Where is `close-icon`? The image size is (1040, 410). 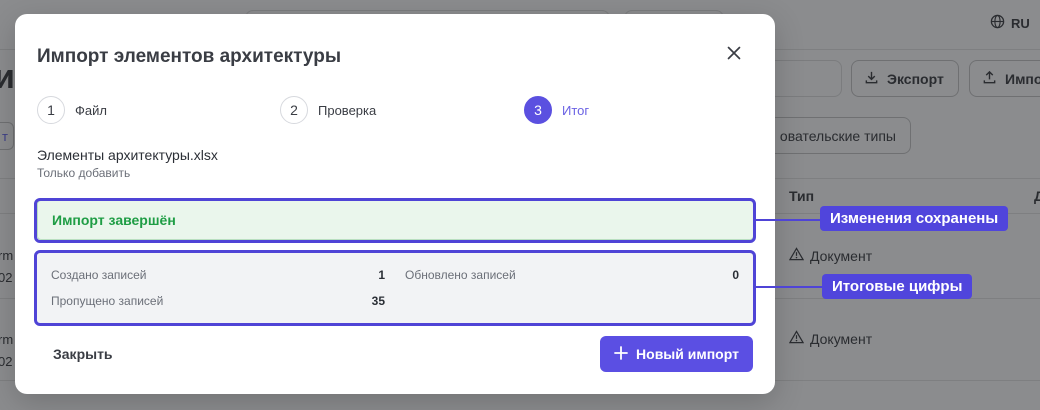 close-icon is located at coordinates (734, 55).